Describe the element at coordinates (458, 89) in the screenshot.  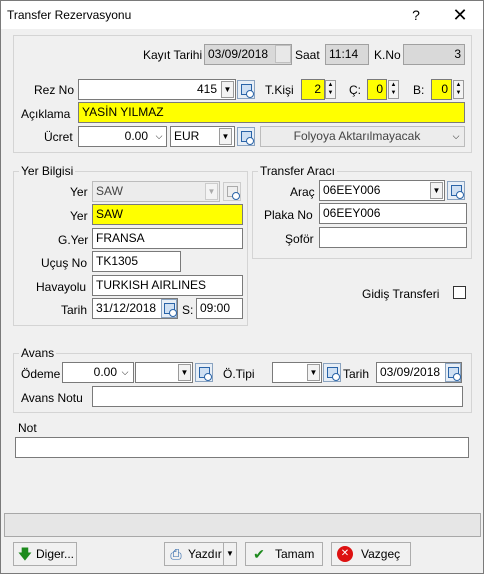
I see `bebek-spinner: ▲ ▼` at that location.